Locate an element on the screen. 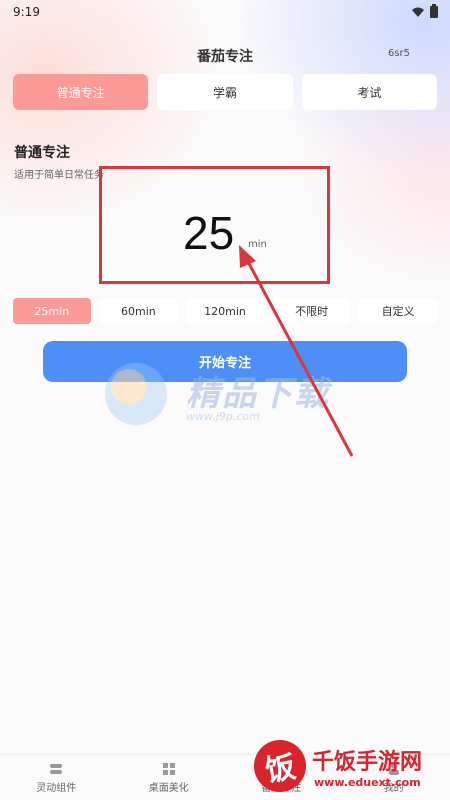 This screenshot has height=800, width=450. wifi-icon is located at coordinates (418, 12).